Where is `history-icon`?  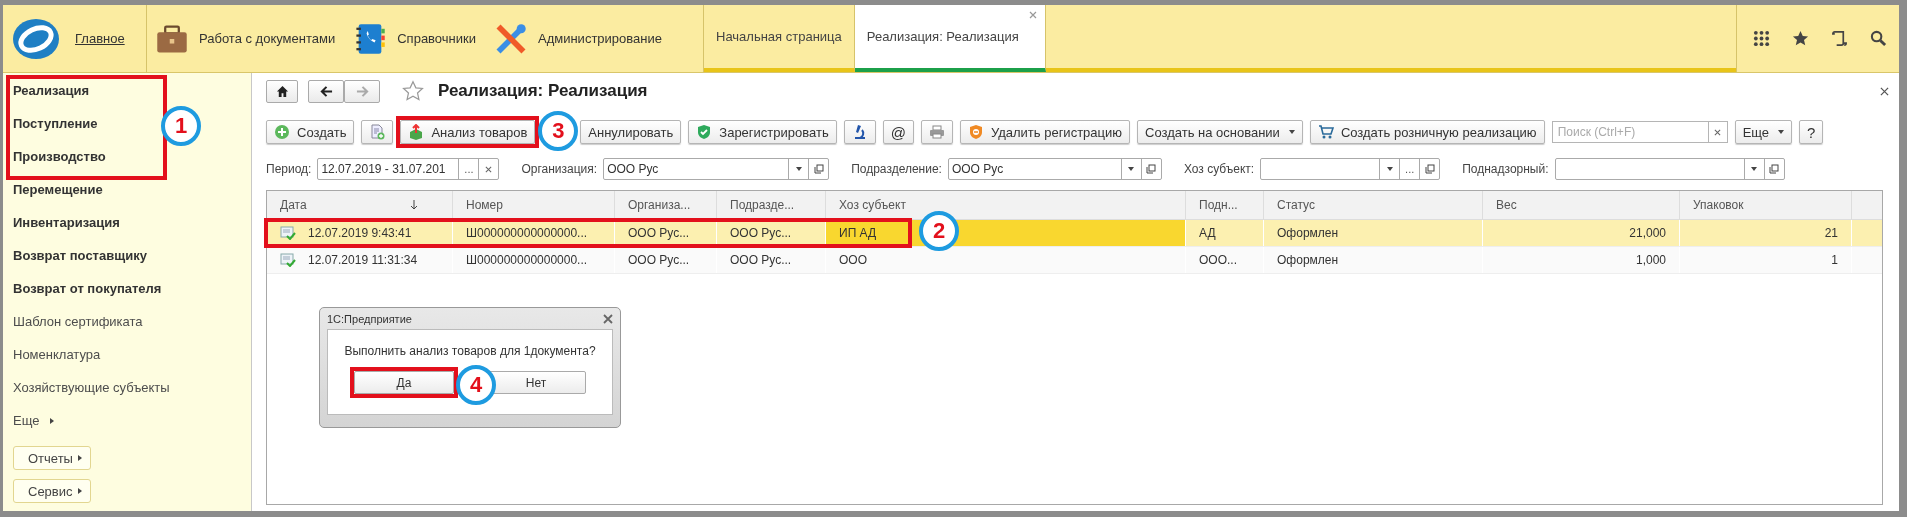
history-icon is located at coordinates (1839, 38).